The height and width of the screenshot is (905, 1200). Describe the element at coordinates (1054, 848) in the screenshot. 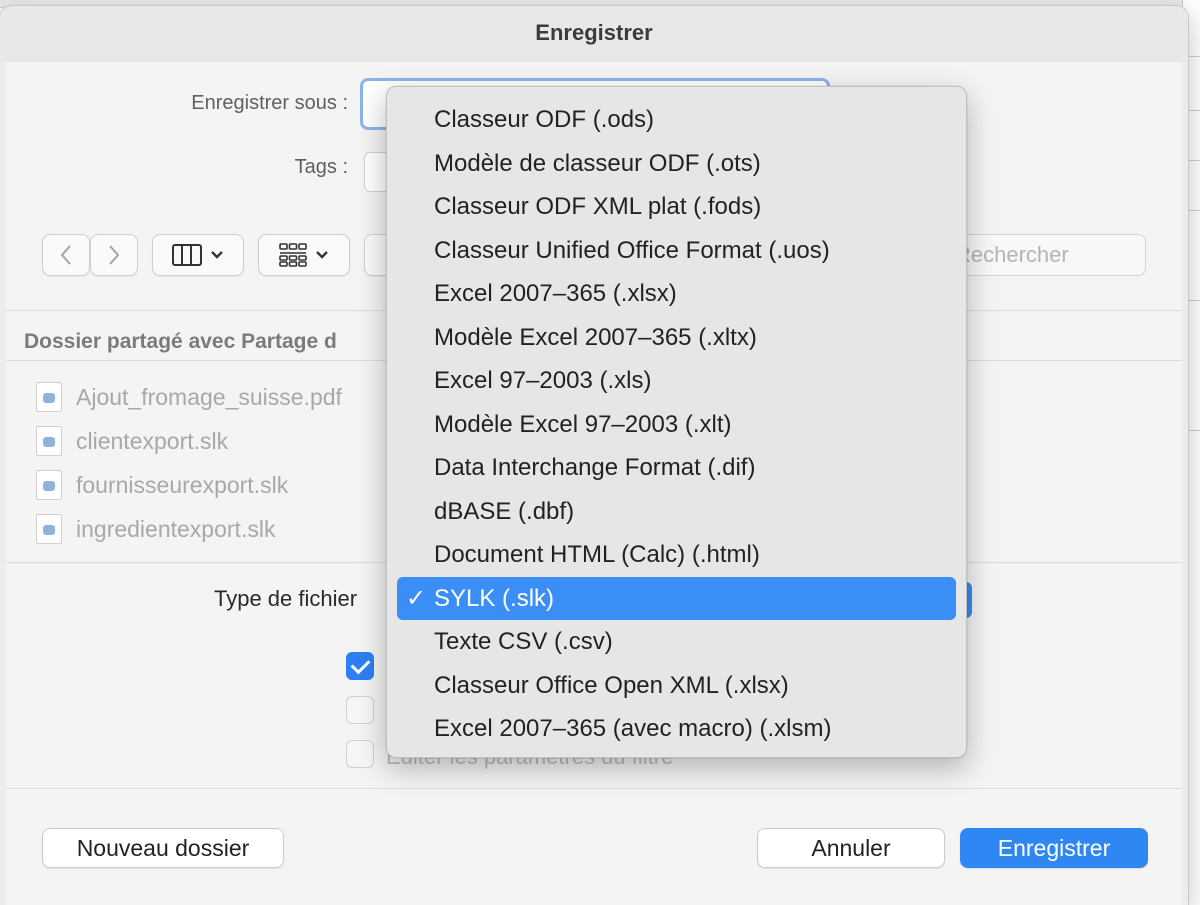

I see `save-button: Enregistrer` at that location.